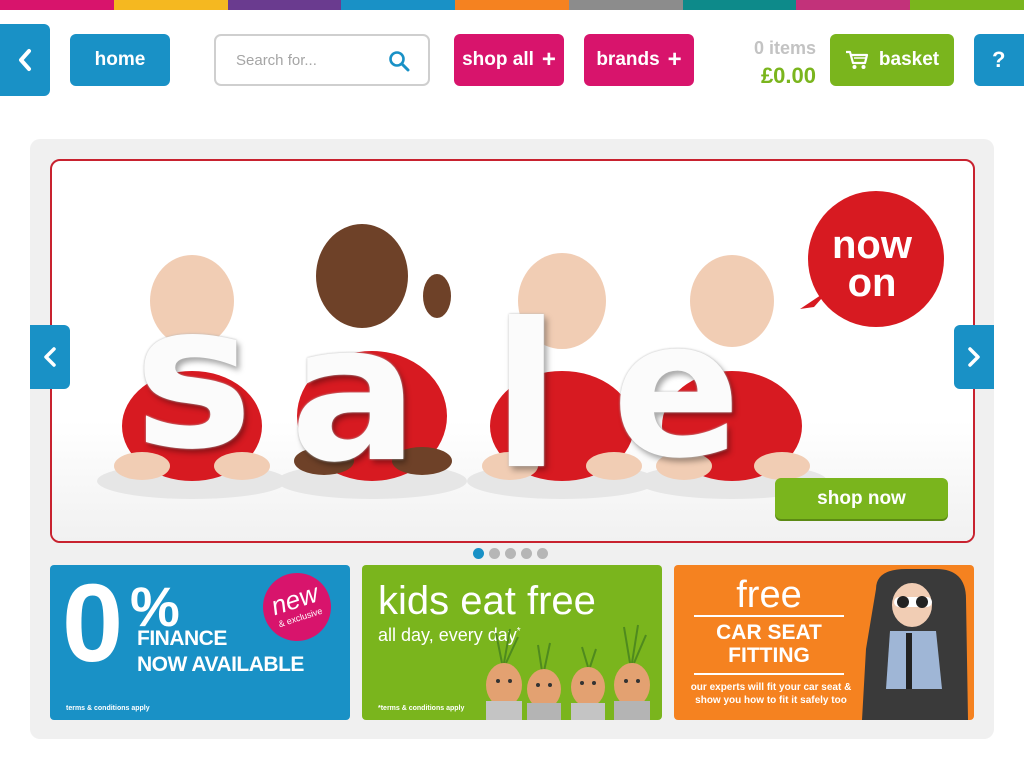 Image resolution: width=1024 pixels, height=768 pixels. Describe the element at coordinates (628, 59) in the screenshot. I see `brands-label: brands` at that location.